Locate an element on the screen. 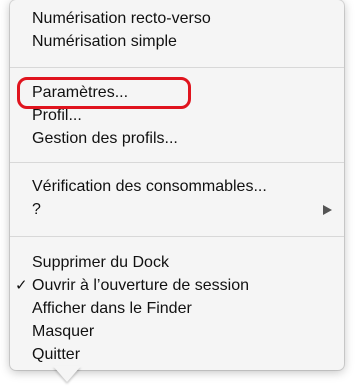  menu-item-remove-from-dock: Supprimer du Dock is located at coordinates (100, 263).